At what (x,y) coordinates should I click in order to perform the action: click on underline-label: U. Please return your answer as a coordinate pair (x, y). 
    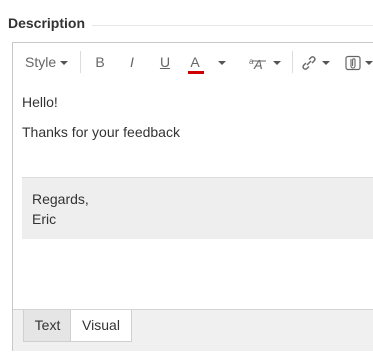
    Looking at the image, I should click on (165, 62).